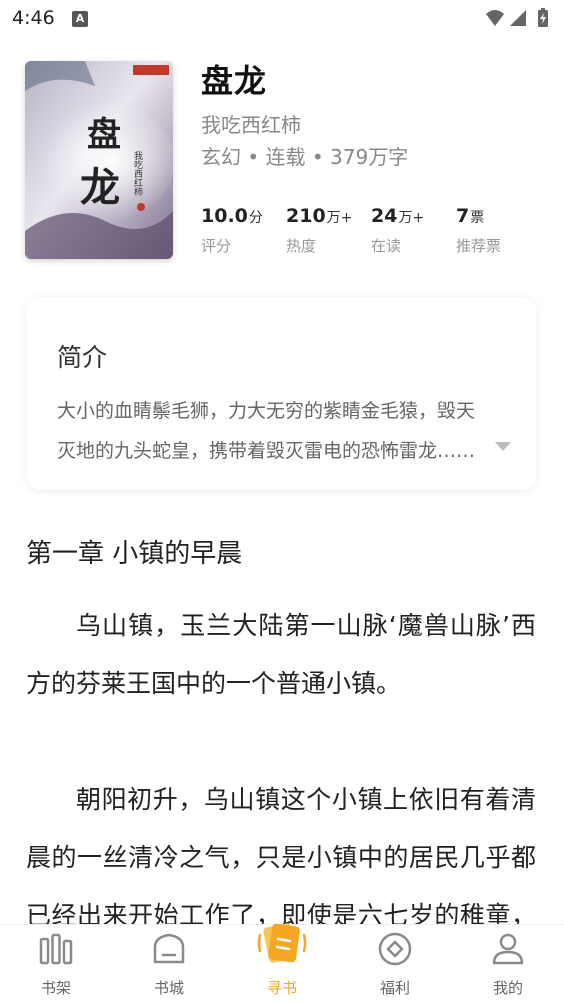 The image size is (564, 1003). What do you see at coordinates (478, 230) in the screenshot?
I see `stat-votes: 7票 推荐票` at bounding box center [478, 230].